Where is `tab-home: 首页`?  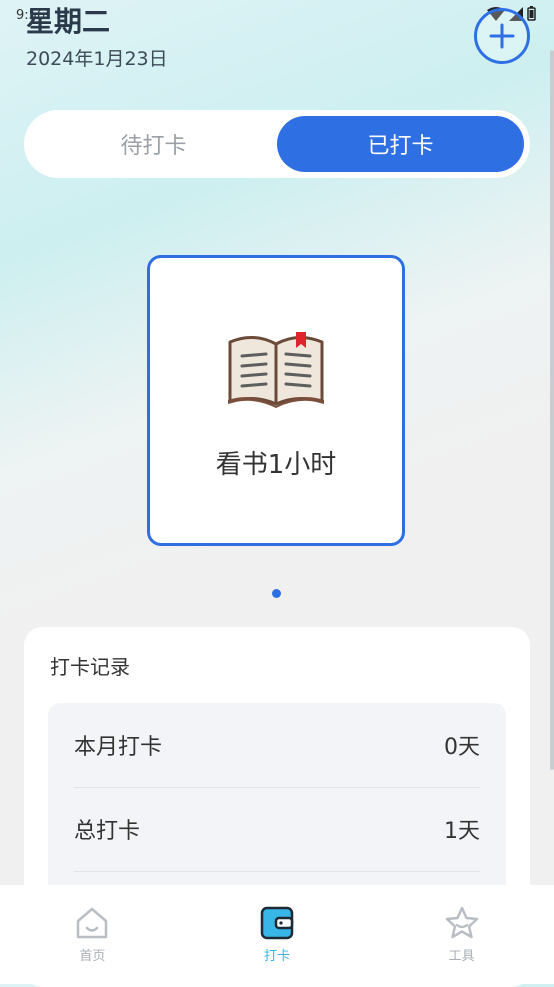 tab-home: 首页 is located at coordinates (92, 934).